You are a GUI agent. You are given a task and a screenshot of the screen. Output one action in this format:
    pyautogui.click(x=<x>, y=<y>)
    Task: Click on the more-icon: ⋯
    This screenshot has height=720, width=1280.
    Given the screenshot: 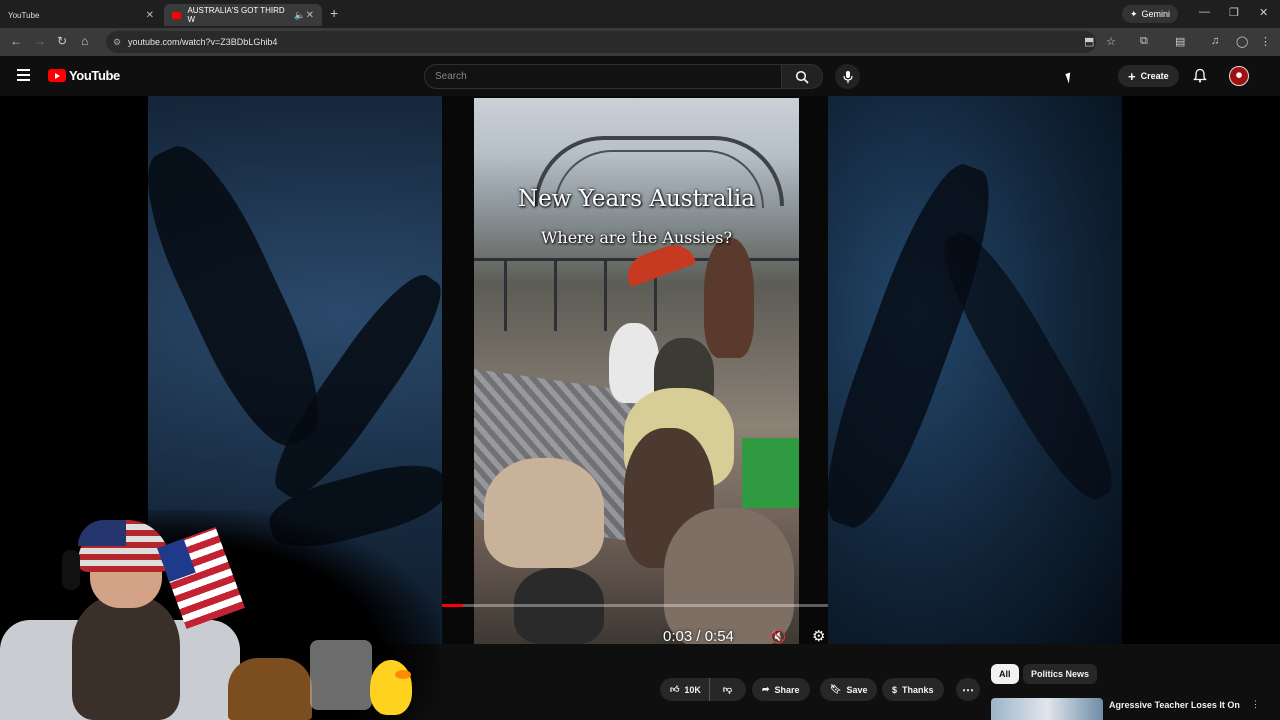 What is the action you would take?
    pyautogui.click(x=968, y=689)
    